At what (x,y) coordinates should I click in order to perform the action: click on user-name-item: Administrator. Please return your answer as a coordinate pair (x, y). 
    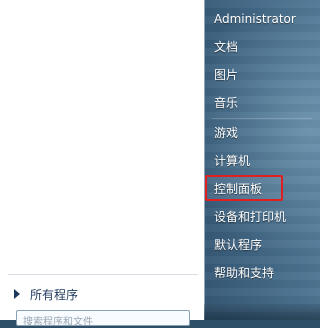
    Looking at the image, I should click on (255, 19).